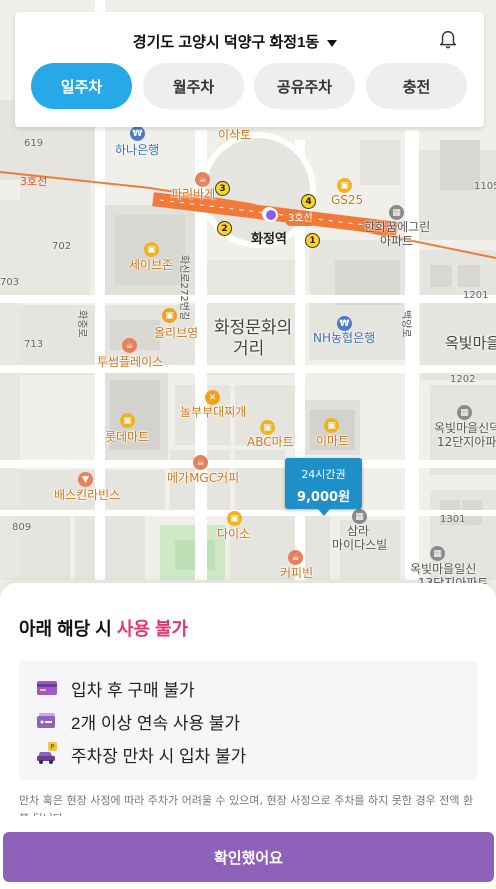 The height and width of the screenshot is (889, 496). What do you see at coordinates (176, 333) in the screenshot?
I see `poi-label: 올리브영` at bounding box center [176, 333].